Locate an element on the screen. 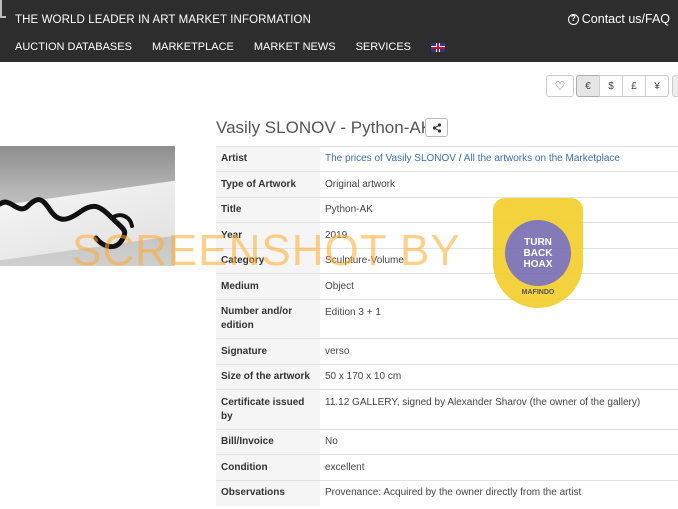 Image resolution: width=678 pixels, height=509 pixels. row-key: Observations is located at coordinates (268, 493).